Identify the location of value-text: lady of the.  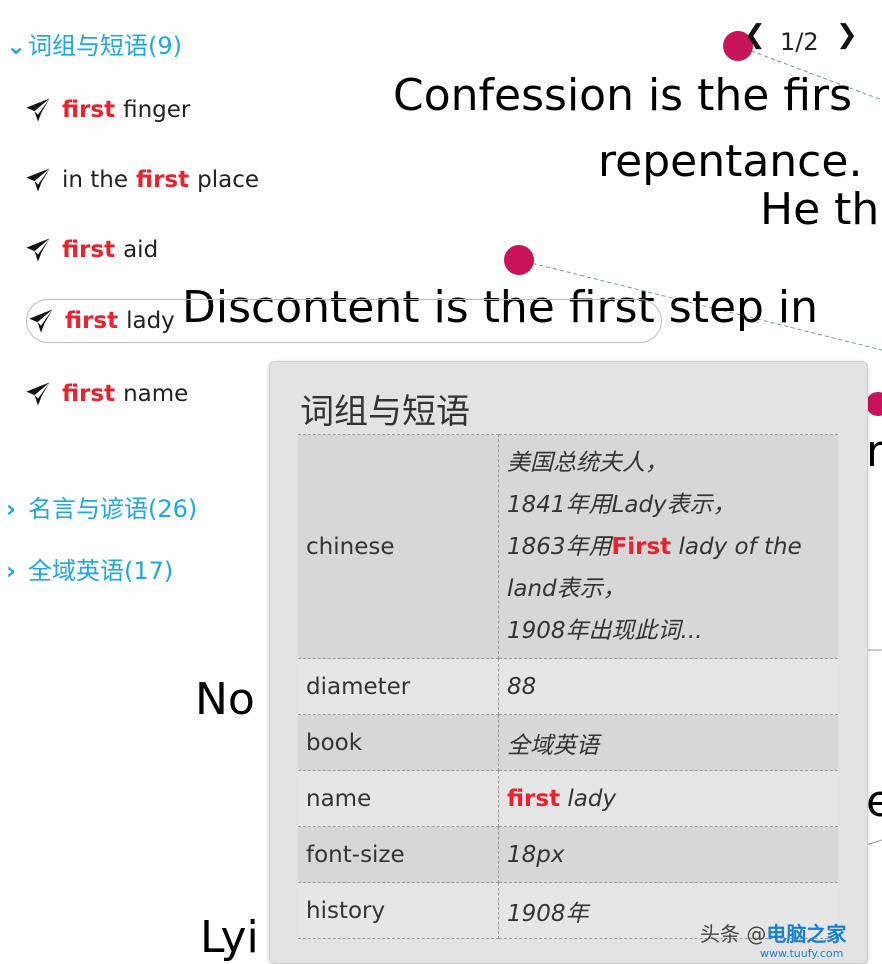
(736, 546).